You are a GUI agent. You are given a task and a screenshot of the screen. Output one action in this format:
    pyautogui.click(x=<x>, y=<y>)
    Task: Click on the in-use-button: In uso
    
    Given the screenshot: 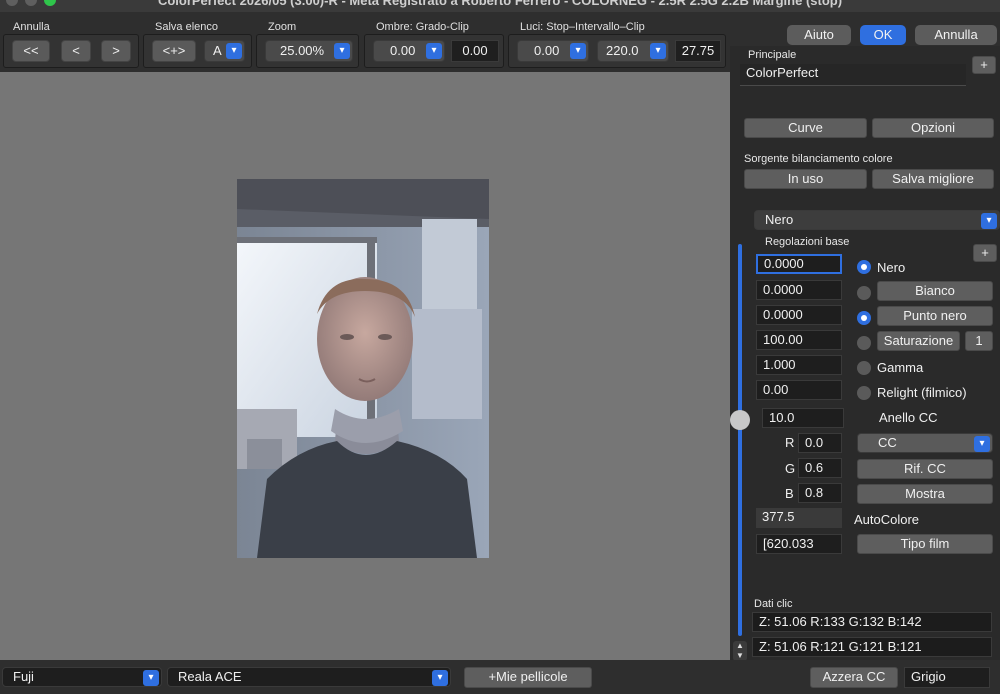 What is the action you would take?
    pyautogui.click(x=805, y=179)
    